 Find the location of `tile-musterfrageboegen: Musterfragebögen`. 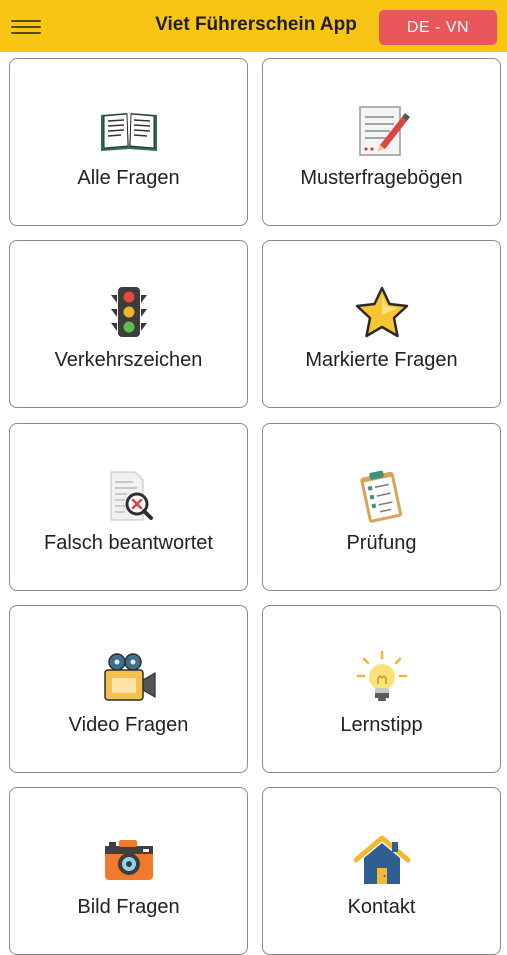

tile-musterfrageboegen: Musterfragebögen is located at coordinates (381, 142).